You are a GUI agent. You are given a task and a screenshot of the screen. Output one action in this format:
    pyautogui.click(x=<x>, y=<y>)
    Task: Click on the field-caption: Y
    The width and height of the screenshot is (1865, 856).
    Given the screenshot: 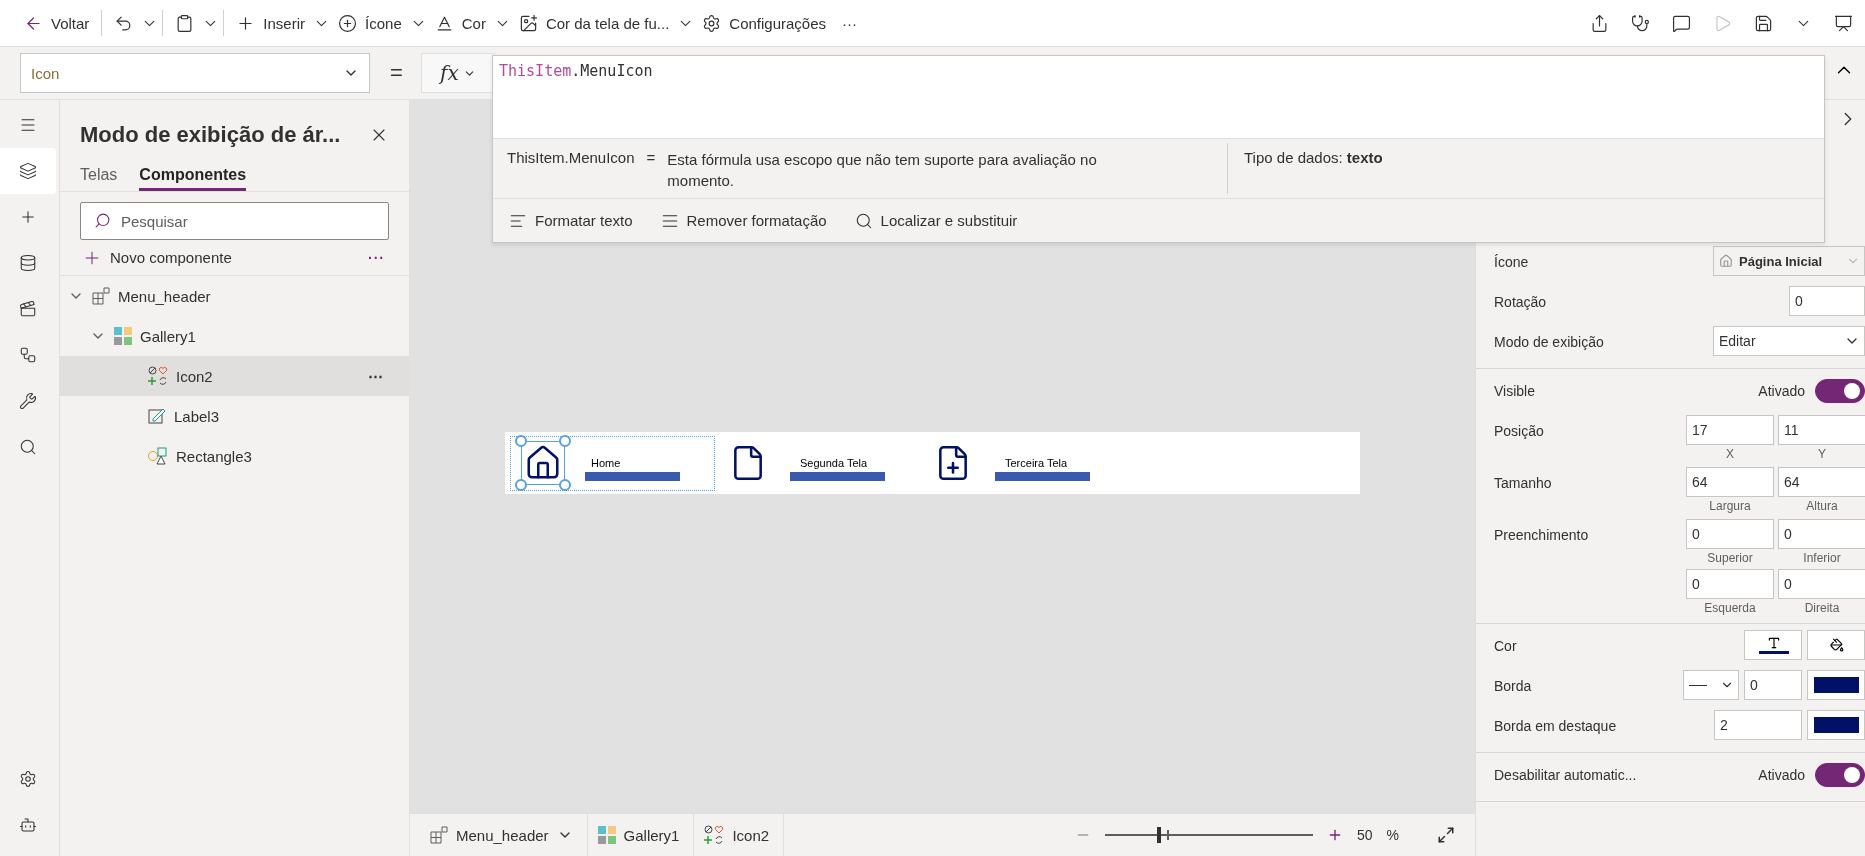 What is the action you would take?
    pyautogui.click(x=1822, y=454)
    